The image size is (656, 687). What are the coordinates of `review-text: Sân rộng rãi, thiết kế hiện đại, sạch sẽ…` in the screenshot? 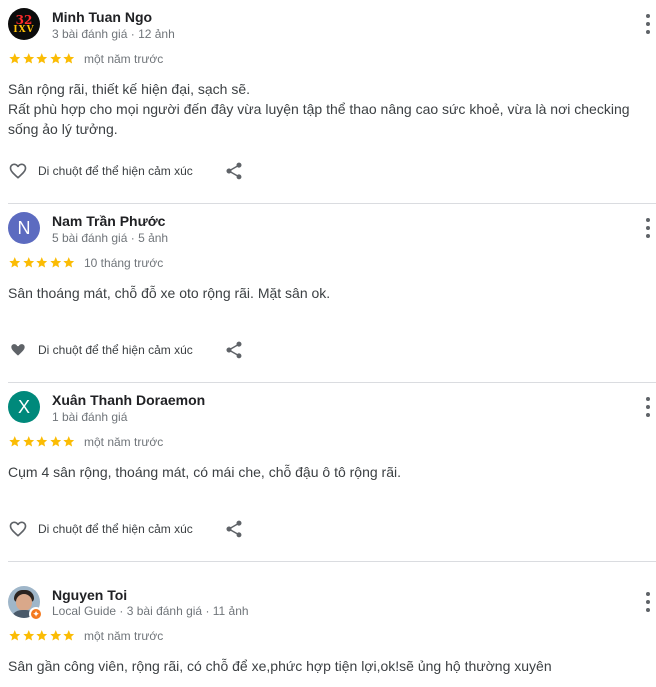 It's located at (328, 109).